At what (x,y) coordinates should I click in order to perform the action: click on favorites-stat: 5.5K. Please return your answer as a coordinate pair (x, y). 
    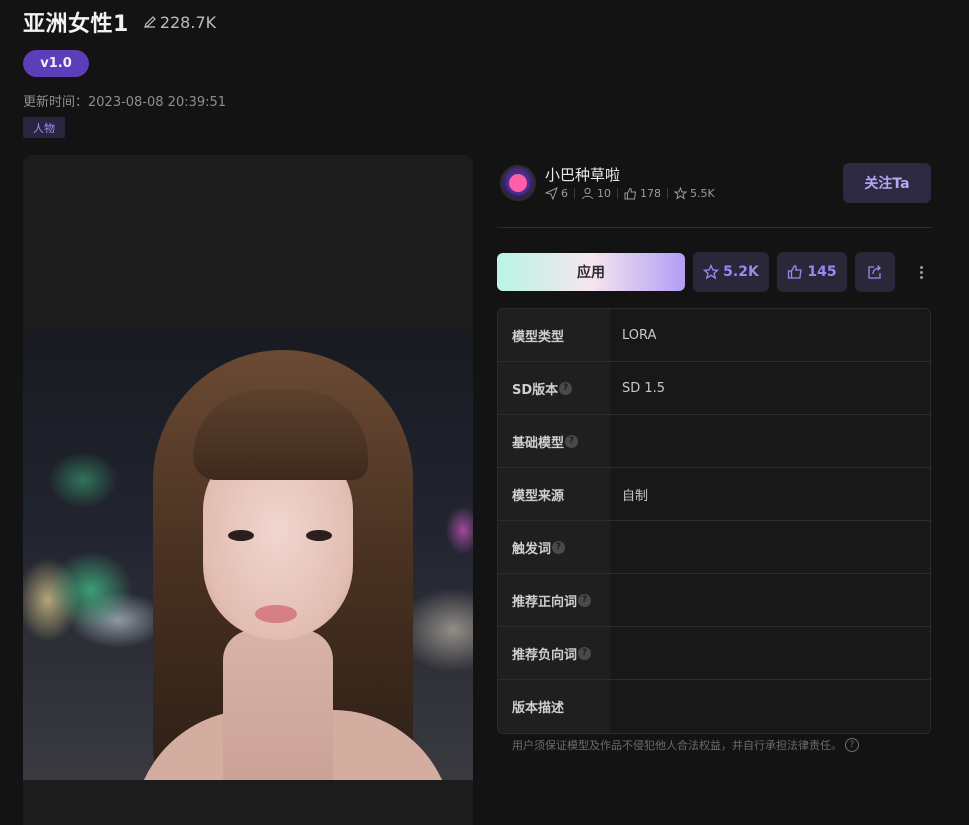
    Looking at the image, I should click on (694, 193).